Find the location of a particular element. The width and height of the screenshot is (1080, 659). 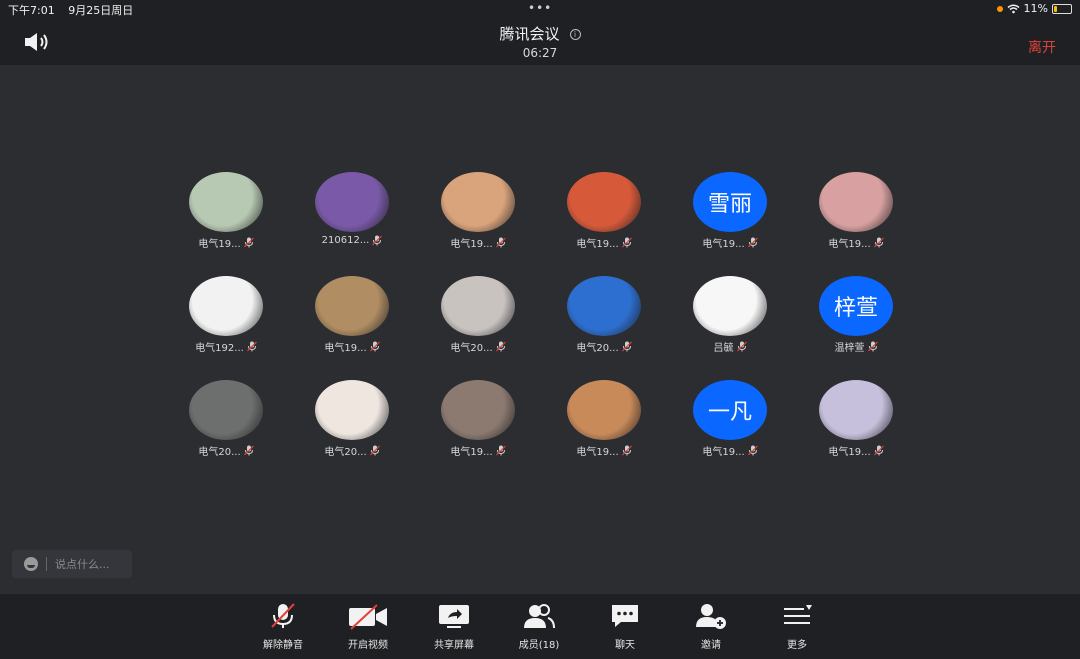

info-icon: i is located at coordinates (575, 34).